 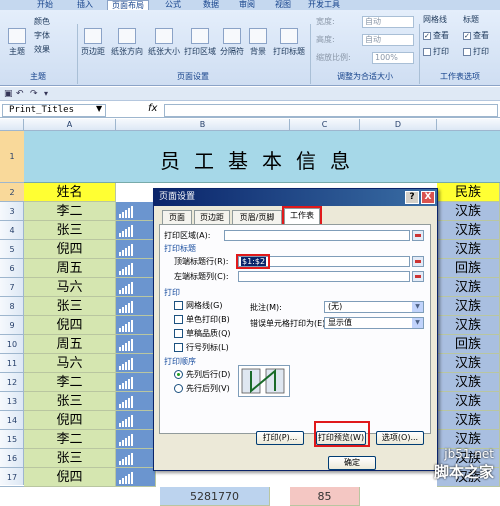 What do you see at coordinates (258, 42) in the screenshot?
I see `background-button: 背景` at bounding box center [258, 42].